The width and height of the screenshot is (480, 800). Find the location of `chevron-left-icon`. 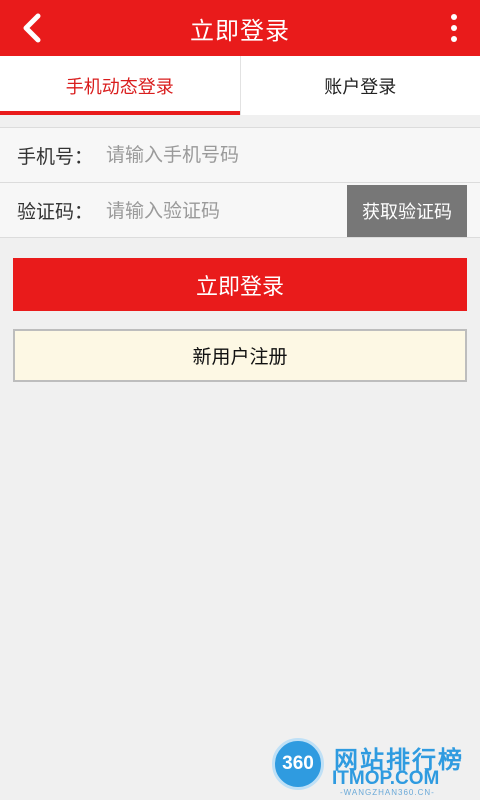

chevron-left-icon is located at coordinates (32, 28).